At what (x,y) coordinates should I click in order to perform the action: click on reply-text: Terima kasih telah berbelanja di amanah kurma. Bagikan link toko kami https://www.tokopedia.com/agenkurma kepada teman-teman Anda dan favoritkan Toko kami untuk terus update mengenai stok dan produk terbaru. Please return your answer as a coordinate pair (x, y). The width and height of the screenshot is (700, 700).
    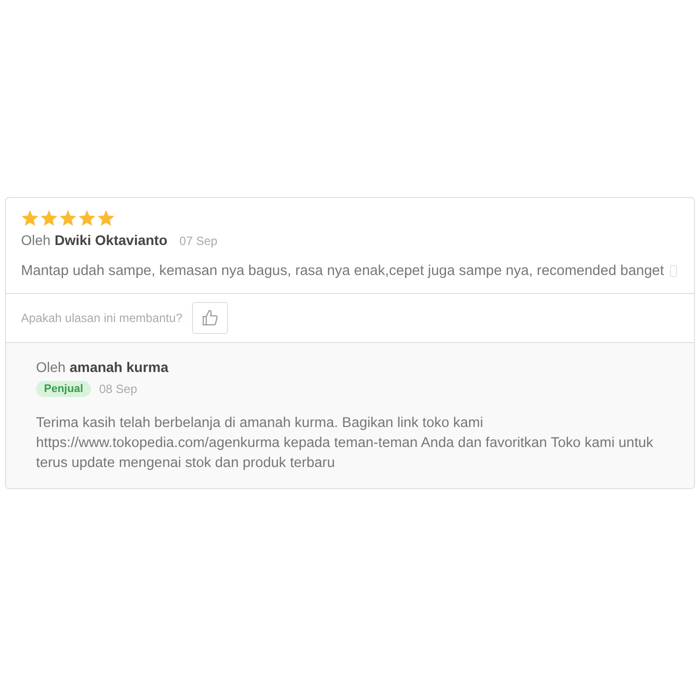
    Looking at the image, I should click on (345, 443).